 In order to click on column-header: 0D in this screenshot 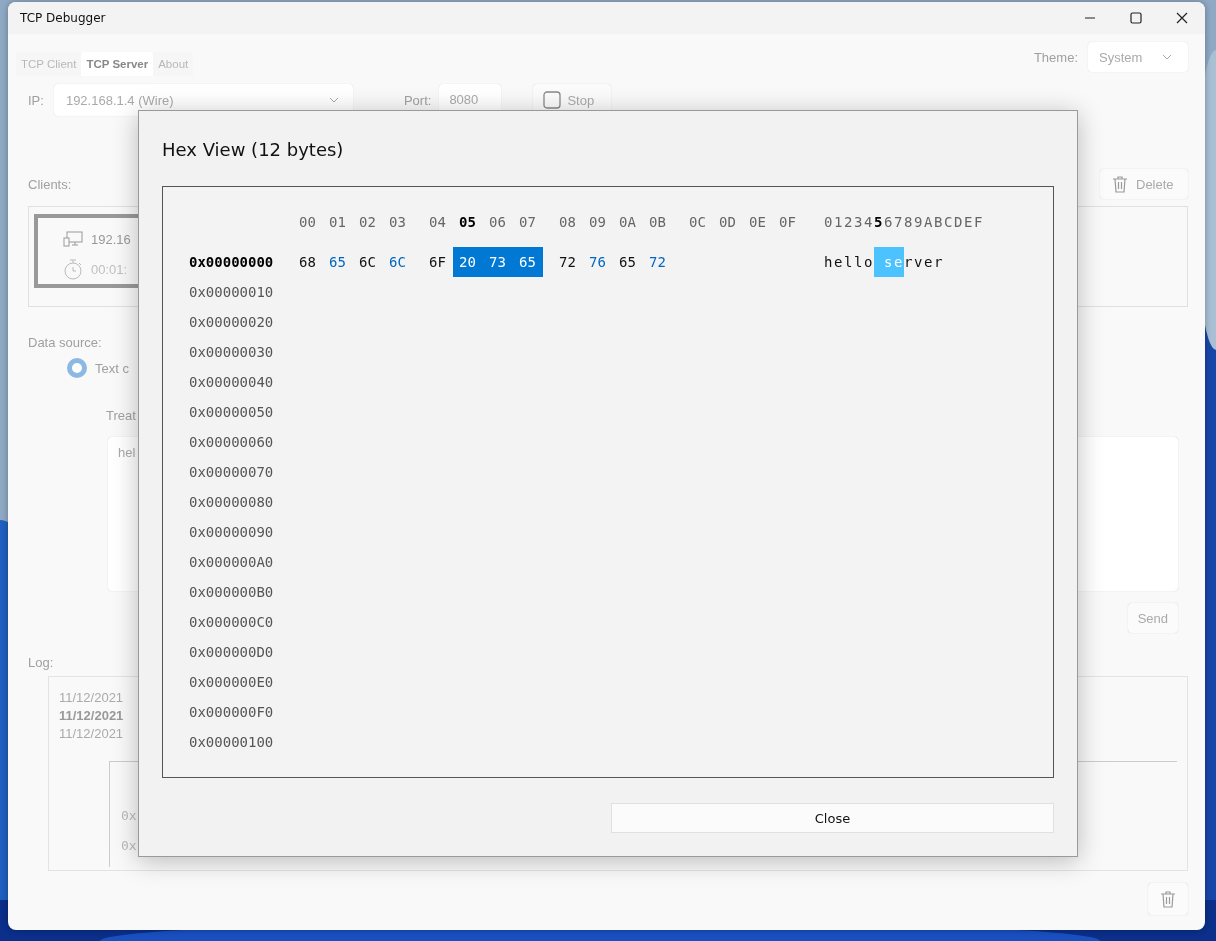, I will do `click(727, 222)`.